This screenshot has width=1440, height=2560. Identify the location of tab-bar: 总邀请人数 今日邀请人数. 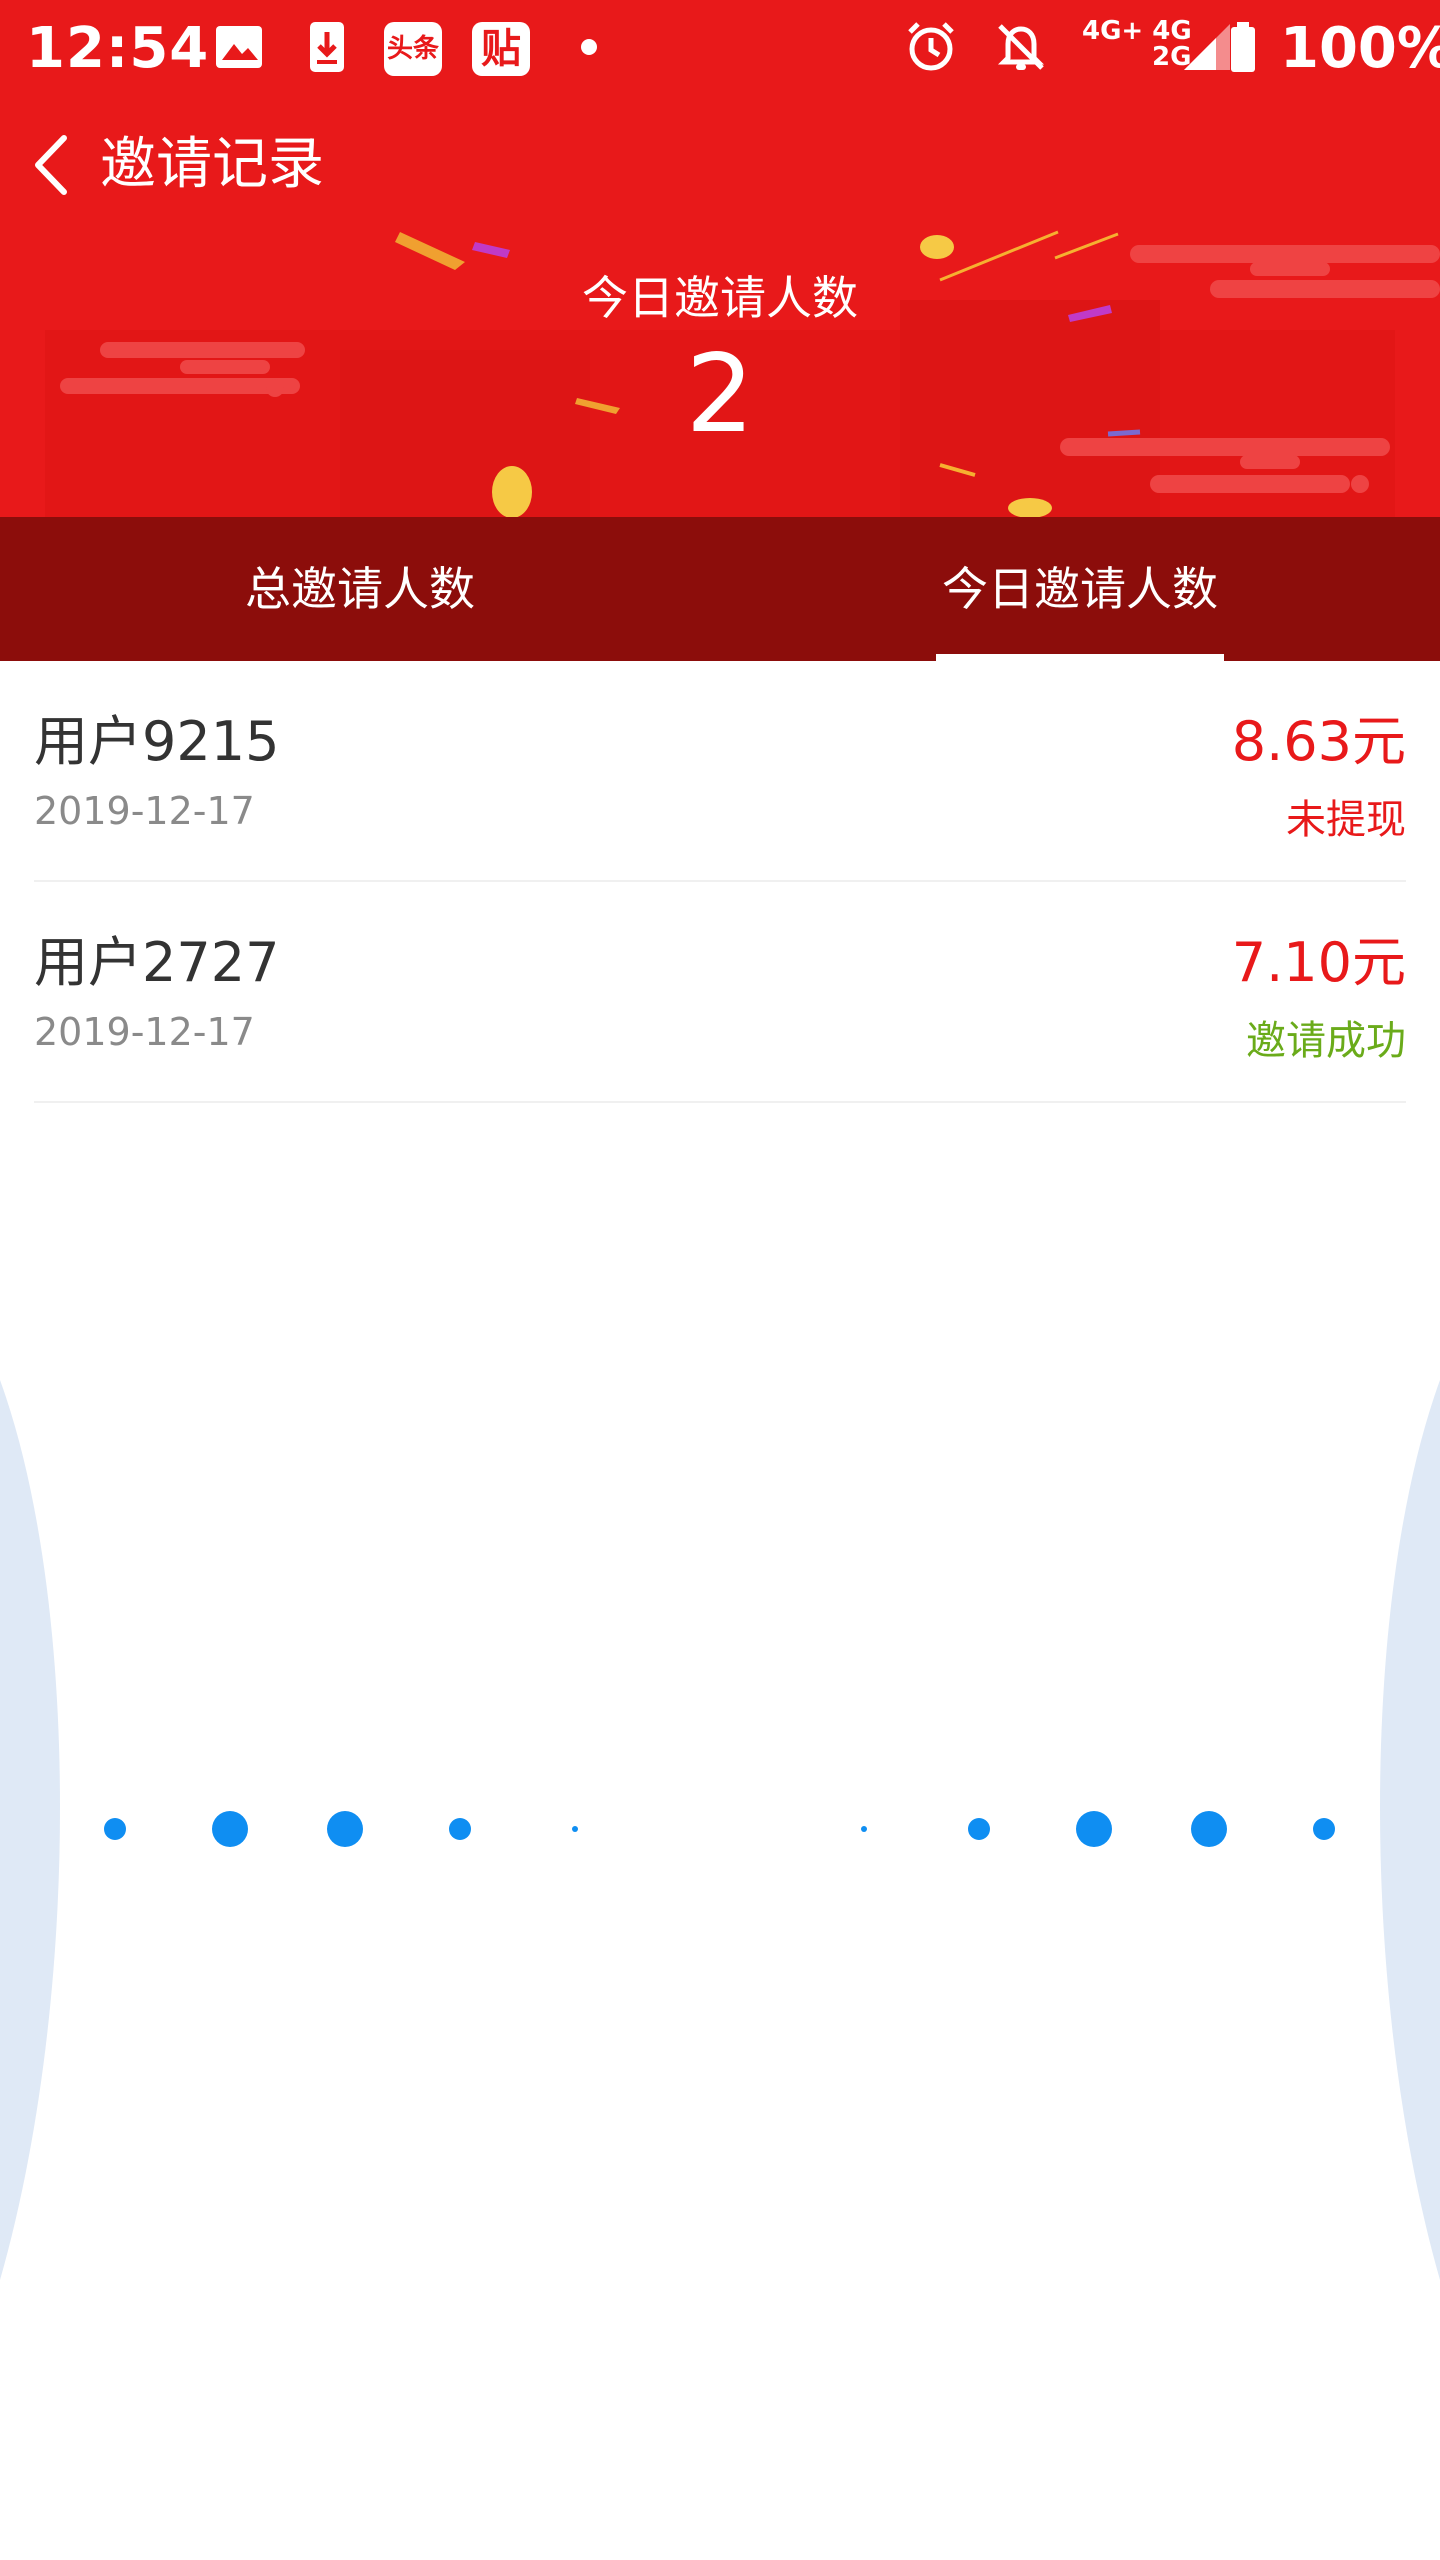
(720, 589).